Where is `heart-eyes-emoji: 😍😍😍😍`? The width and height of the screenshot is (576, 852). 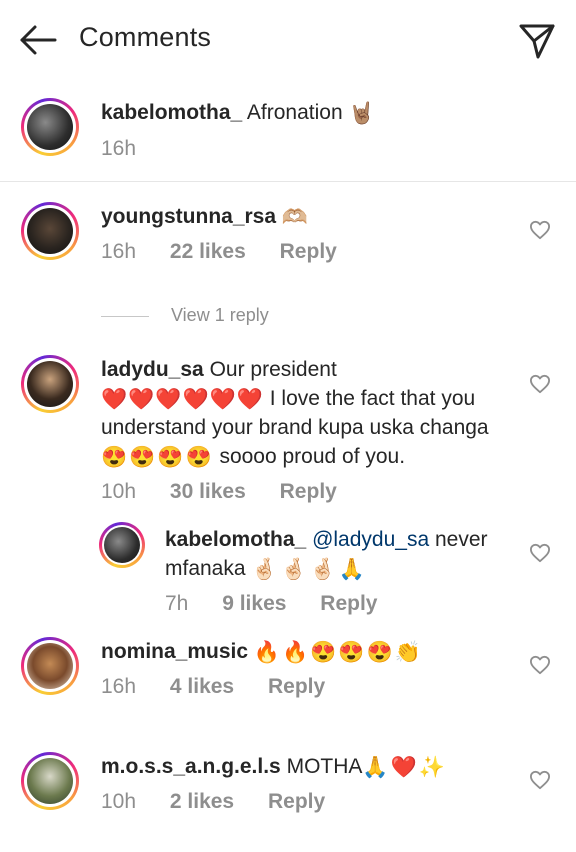
heart-eyes-emoji: 😍😍😍😍 is located at coordinates (157, 457).